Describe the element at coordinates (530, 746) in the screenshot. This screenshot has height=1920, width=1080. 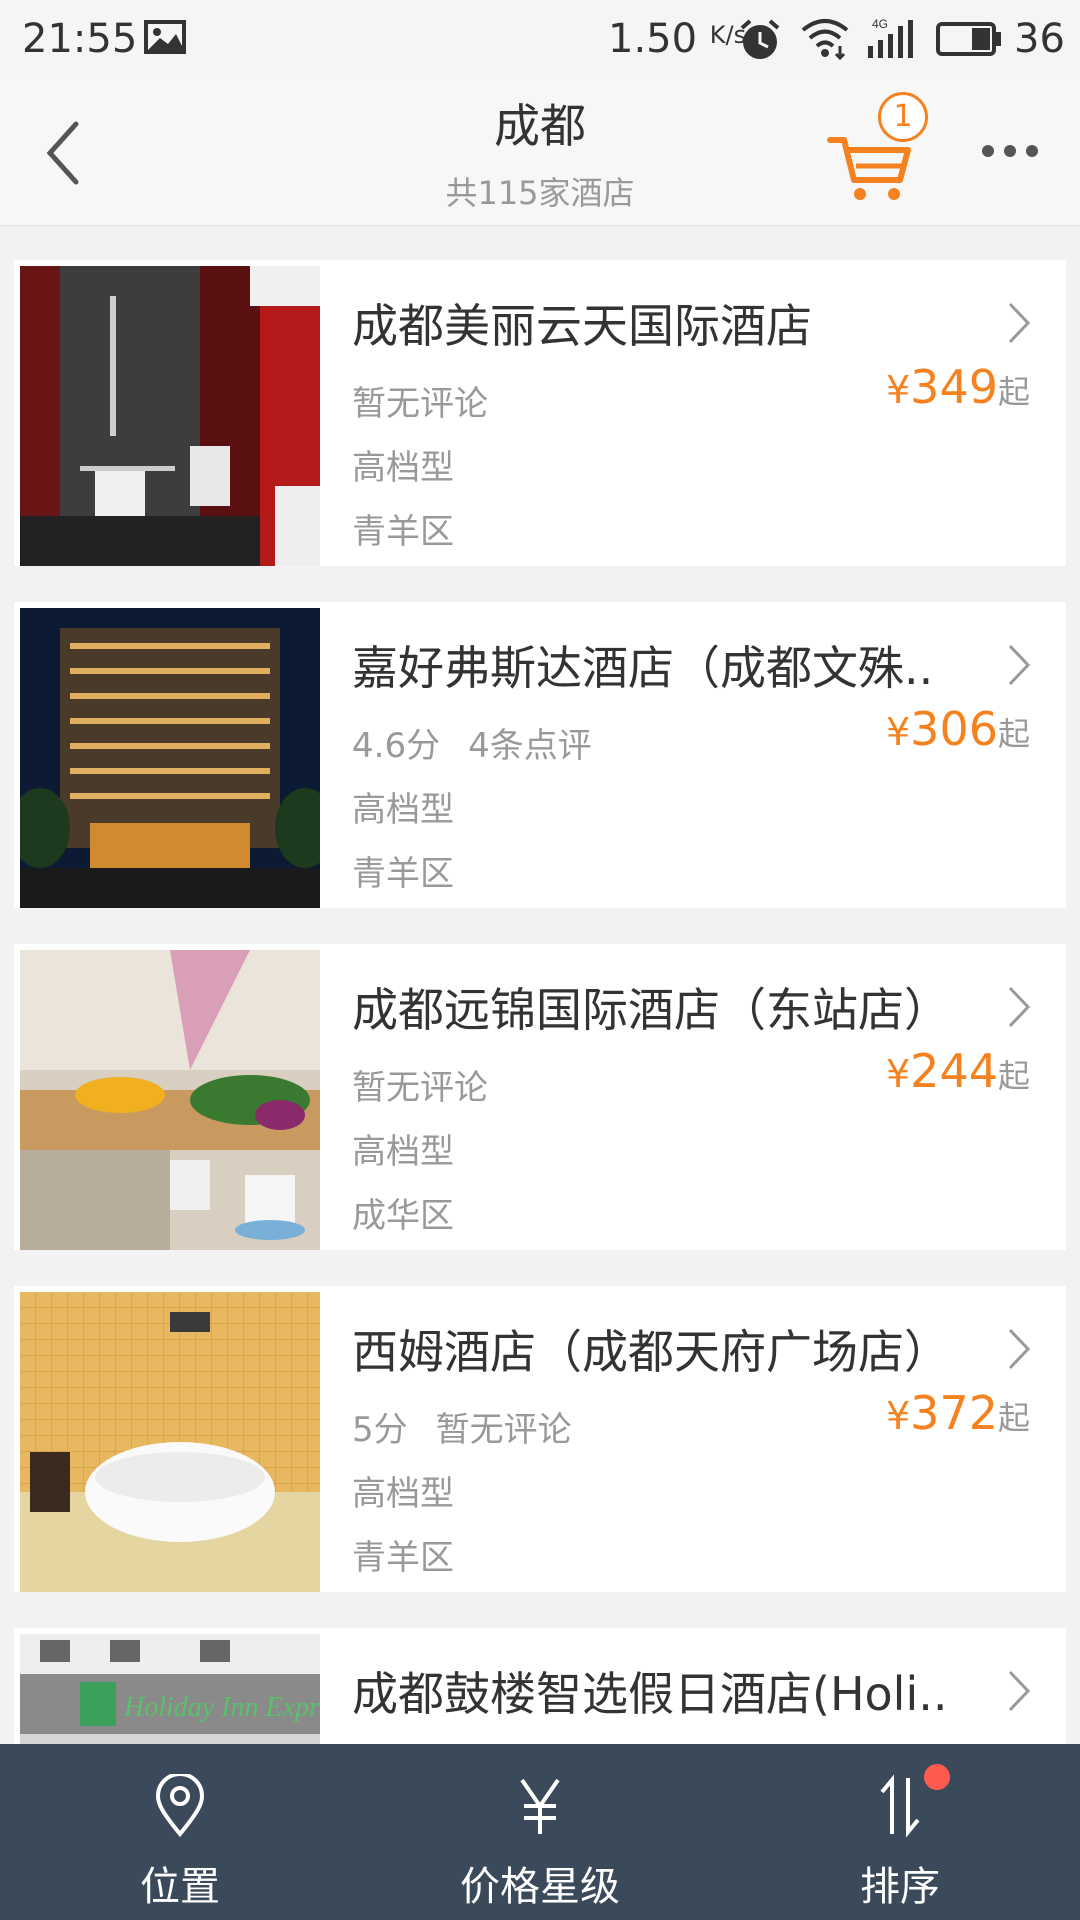
I see `review-count: 4条点评` at that location.